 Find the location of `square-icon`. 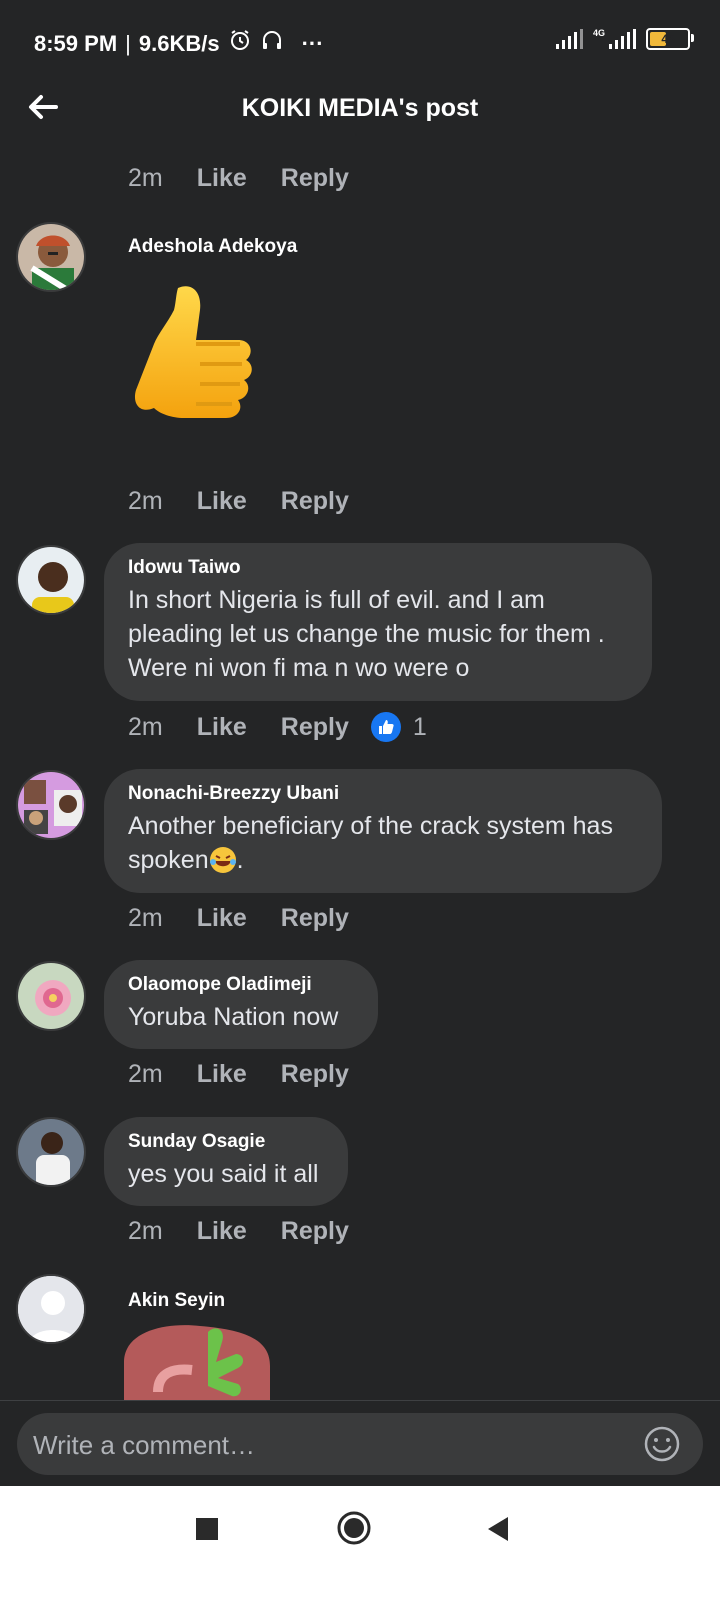

square-icon is located at coordinates (207, 1529).